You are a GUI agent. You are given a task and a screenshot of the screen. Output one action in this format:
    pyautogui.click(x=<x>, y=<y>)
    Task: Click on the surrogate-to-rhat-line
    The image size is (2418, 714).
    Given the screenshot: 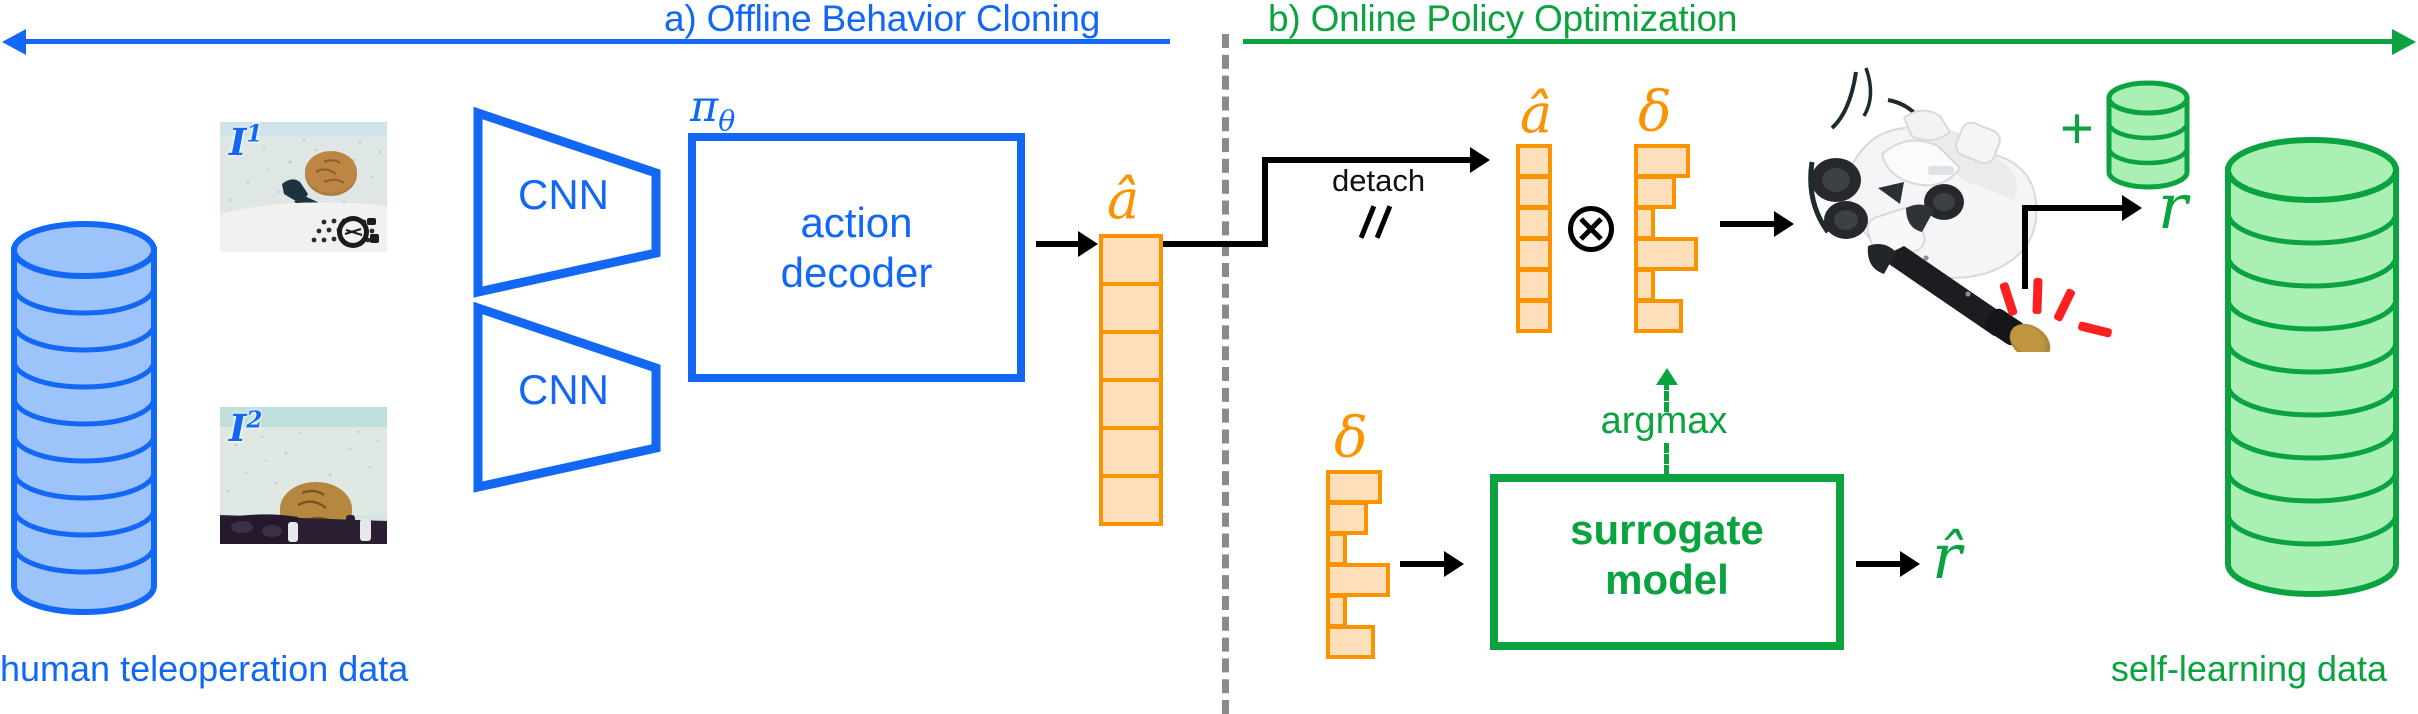 What is the action you would take?
    pyautogui.click(x=1881, y=564)
    